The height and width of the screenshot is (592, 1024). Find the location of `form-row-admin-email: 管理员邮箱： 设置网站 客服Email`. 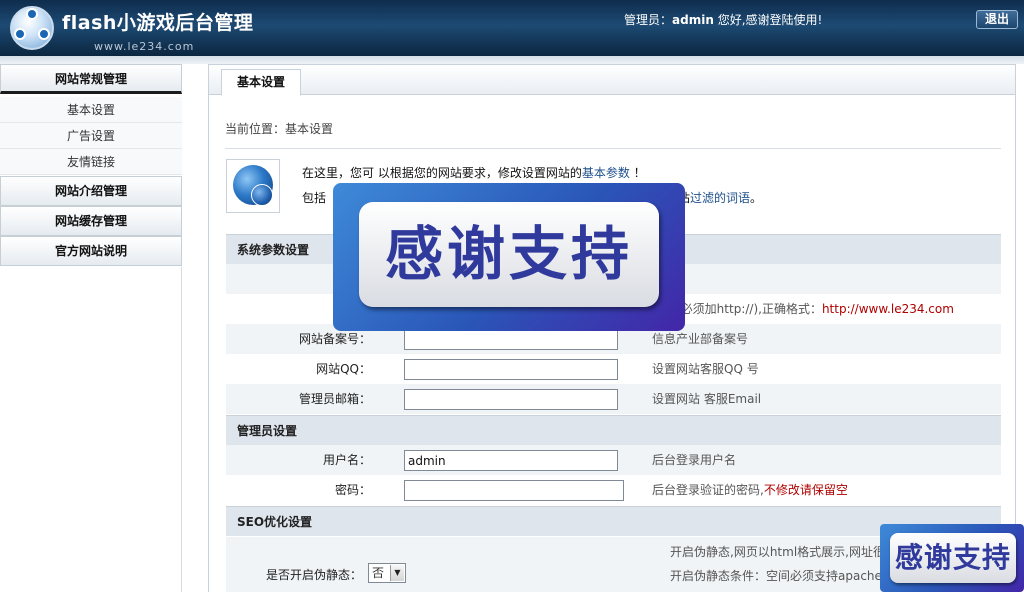

form-row-admin-email: 管理员邮箱： 设置网站 客服Email is located at coordinates (613, 399).